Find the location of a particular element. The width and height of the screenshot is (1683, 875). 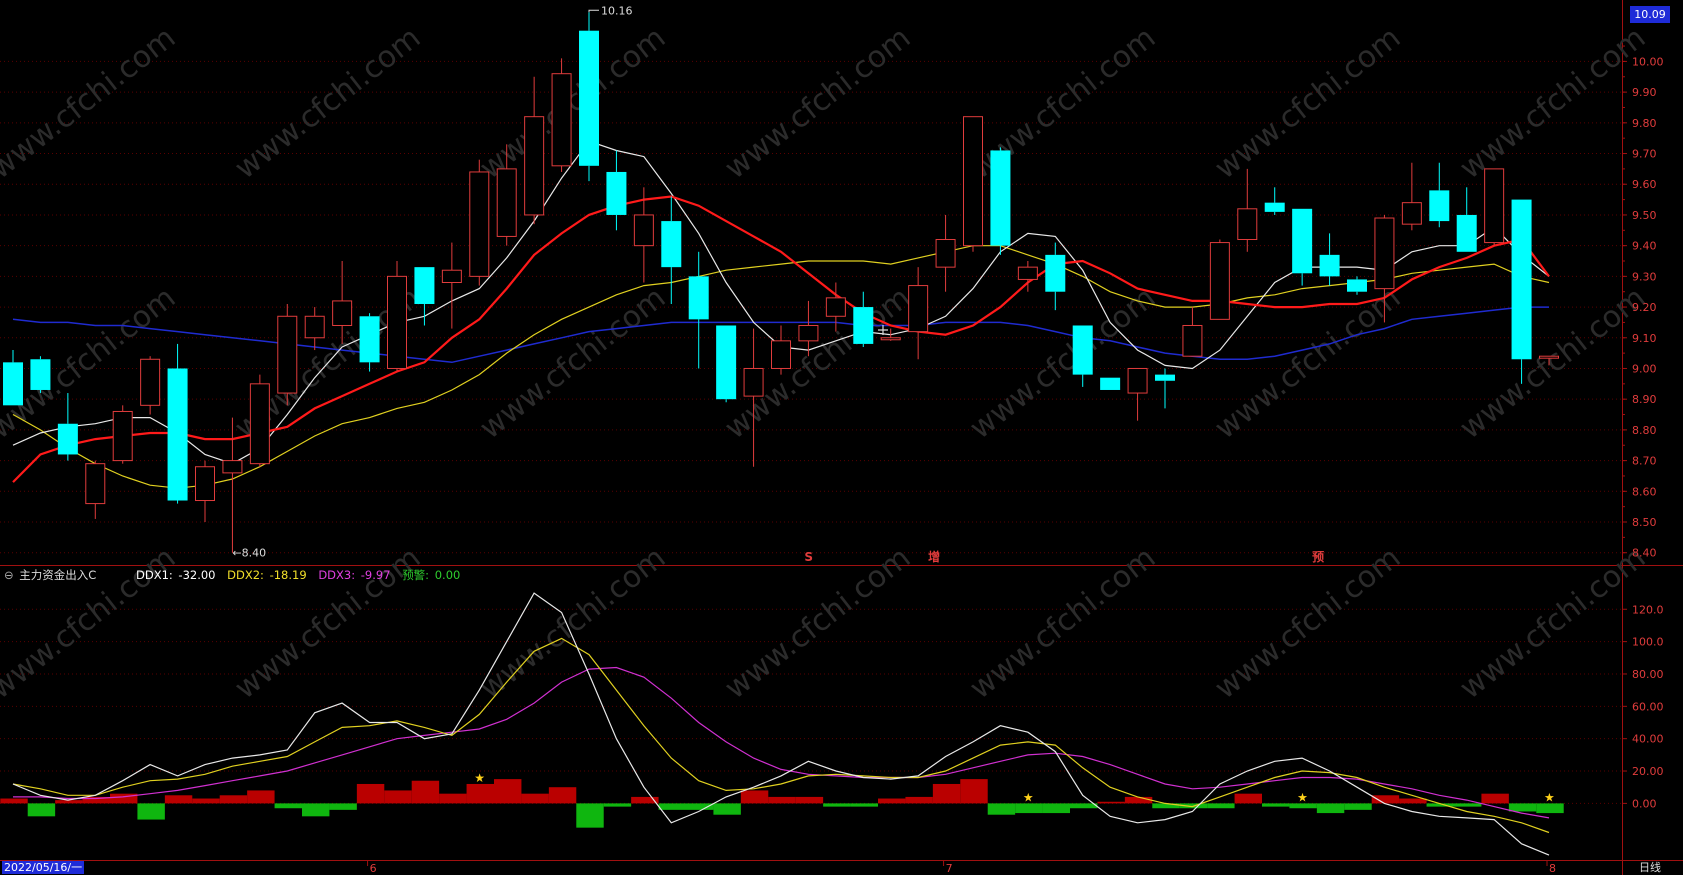

month-label: 8 is located at coordinates (1552, 868).